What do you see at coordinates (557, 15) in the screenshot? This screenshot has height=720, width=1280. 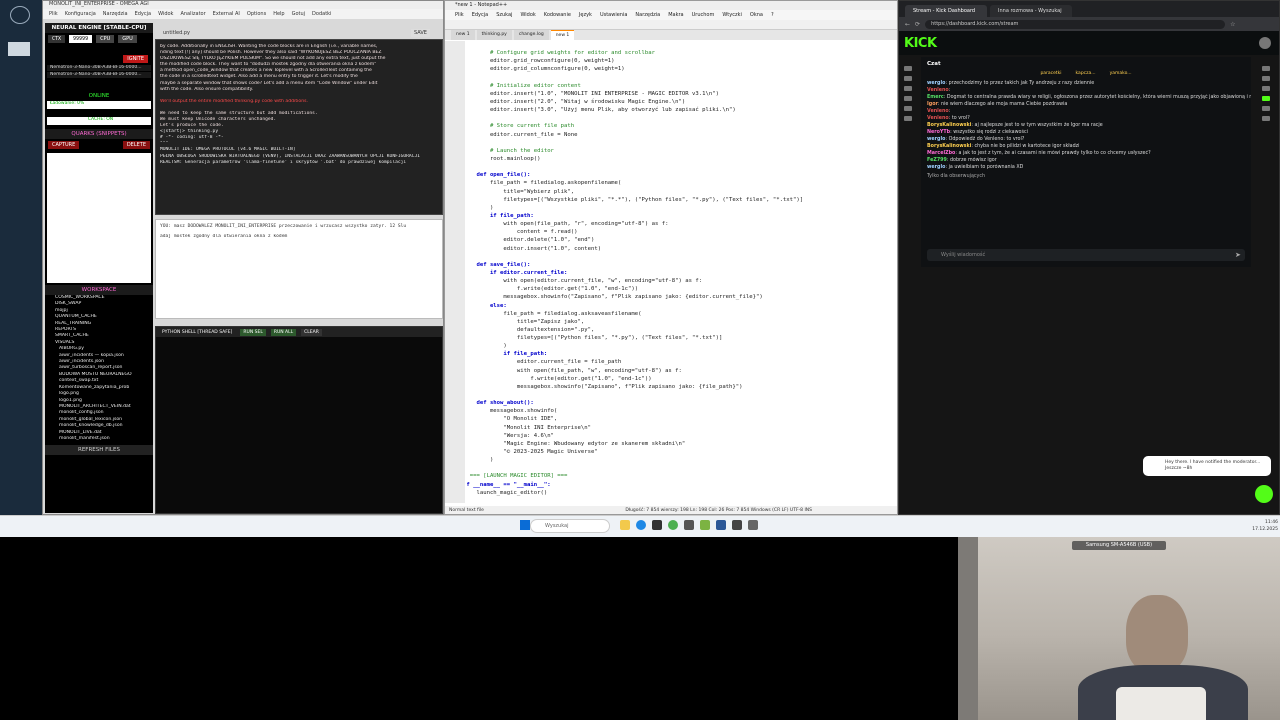 I see `npp-menu-item: Kodowanie` at bounding box center [557, 15].